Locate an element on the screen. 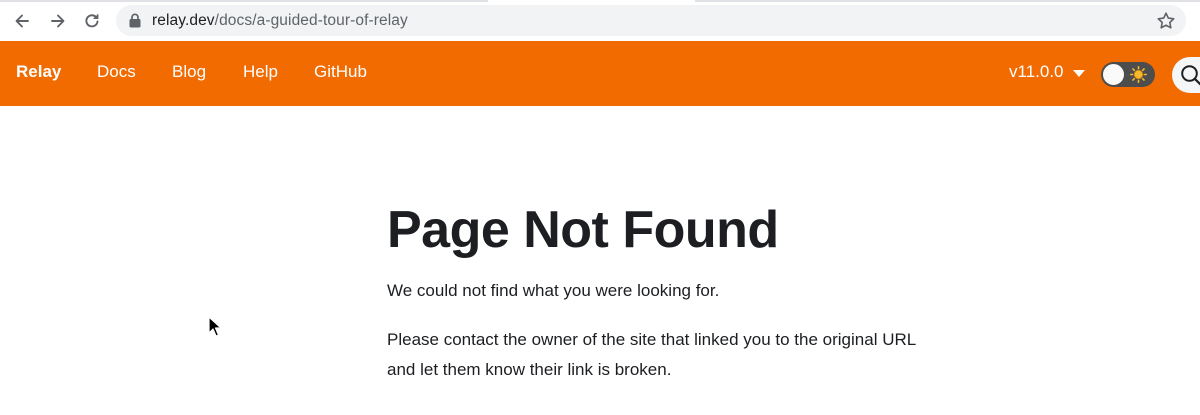 The height and width of the screenshot is (415, 1200). search-icon is located at coordinates (1190, 75).